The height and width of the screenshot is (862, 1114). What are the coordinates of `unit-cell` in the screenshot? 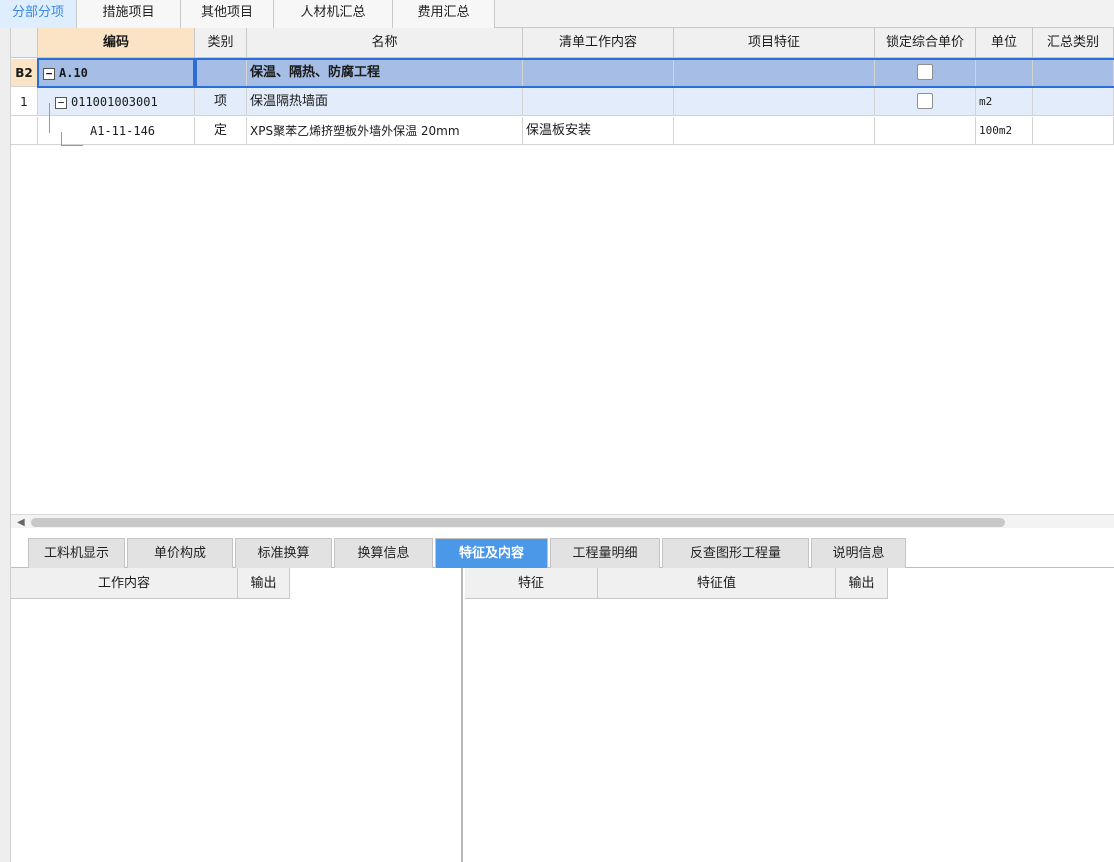 It's located at (1004, 73).